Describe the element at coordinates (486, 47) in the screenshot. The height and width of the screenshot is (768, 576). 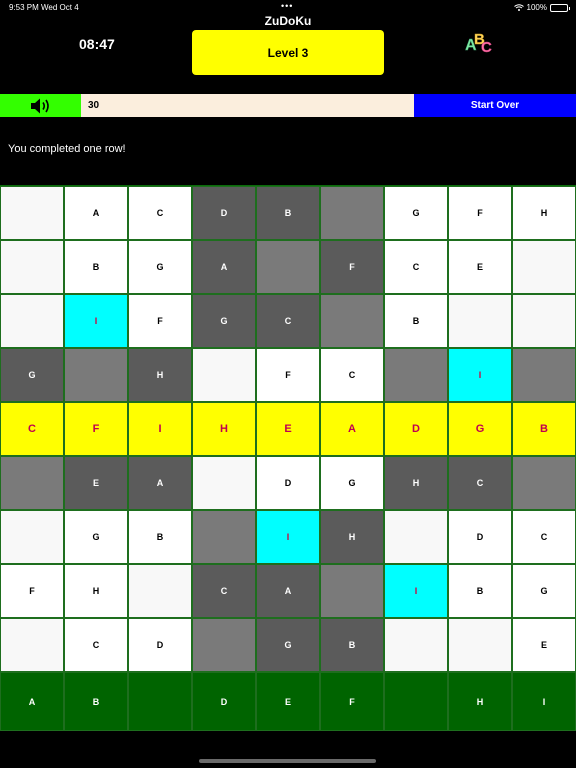
I see `abc-icon-letter: C` at that location.